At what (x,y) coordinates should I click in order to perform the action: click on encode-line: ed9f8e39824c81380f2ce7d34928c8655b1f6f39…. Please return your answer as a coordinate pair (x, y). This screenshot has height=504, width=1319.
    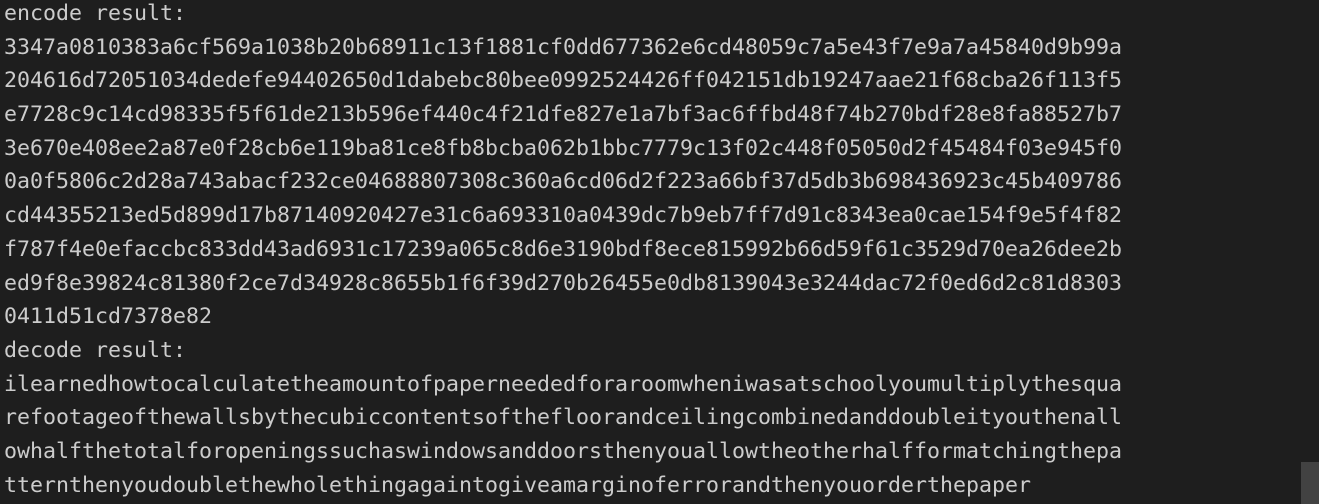
    Looking at the image, I should click on (563, 283).